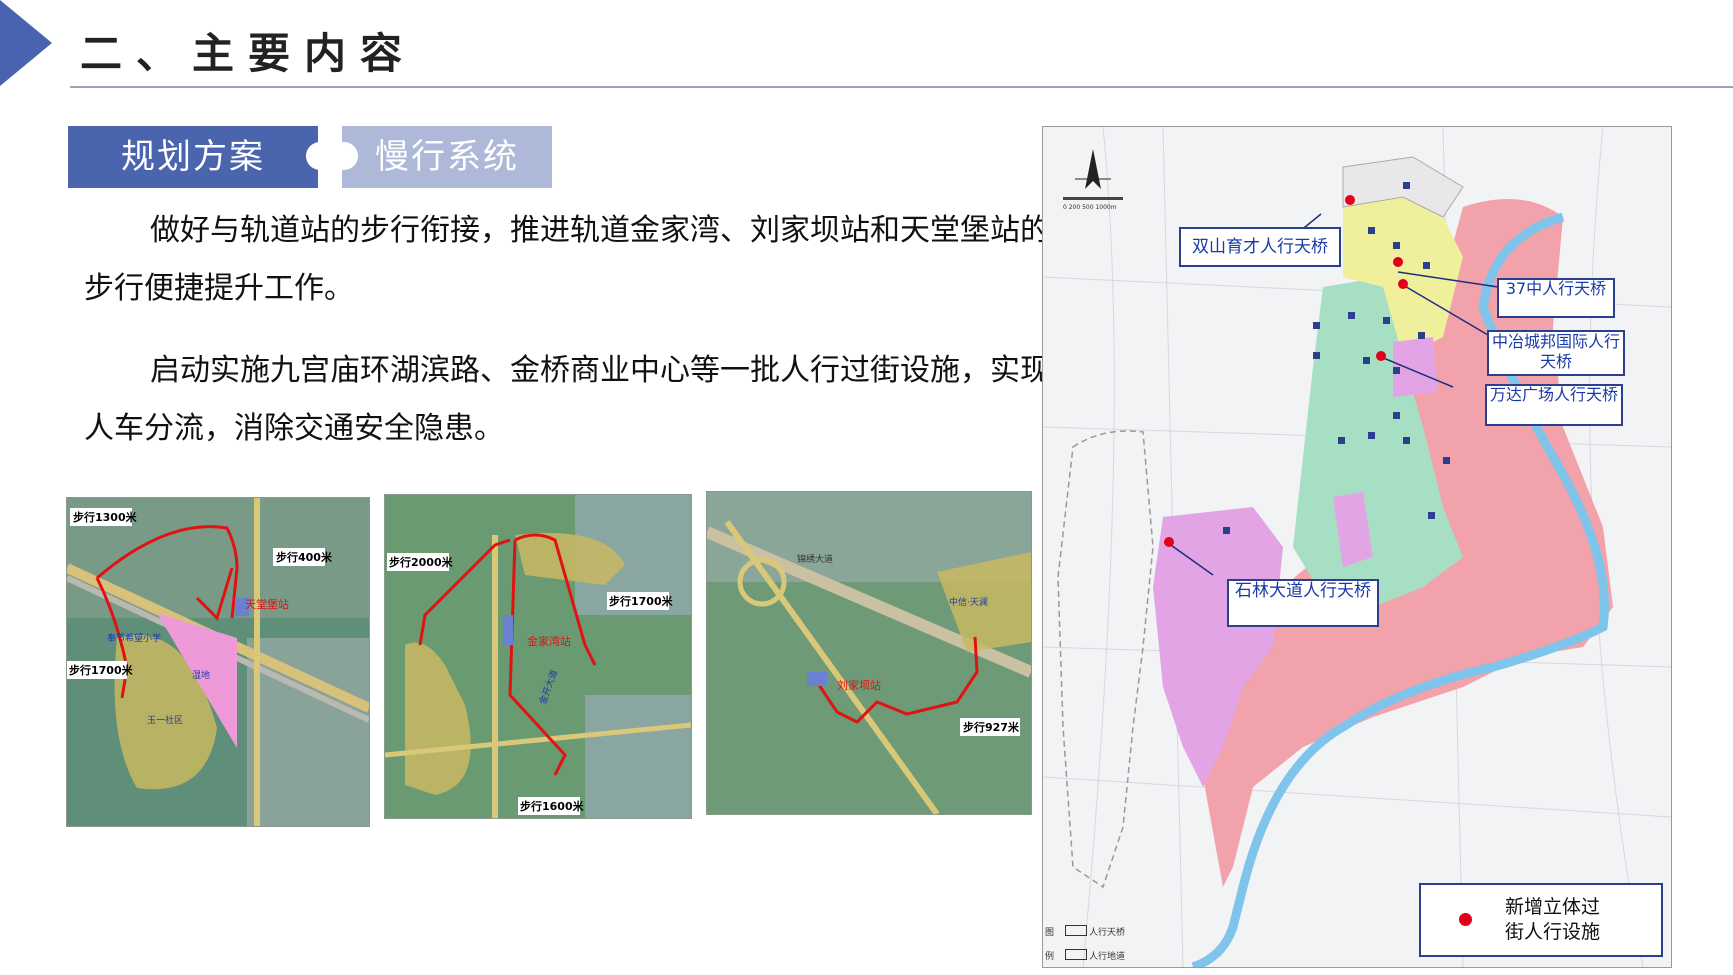 Image resolution: width=1733 pixels, height=975 pixels. I want to click on legend-new-facility: 新增立体过街人行设施, so click(1553, 919).